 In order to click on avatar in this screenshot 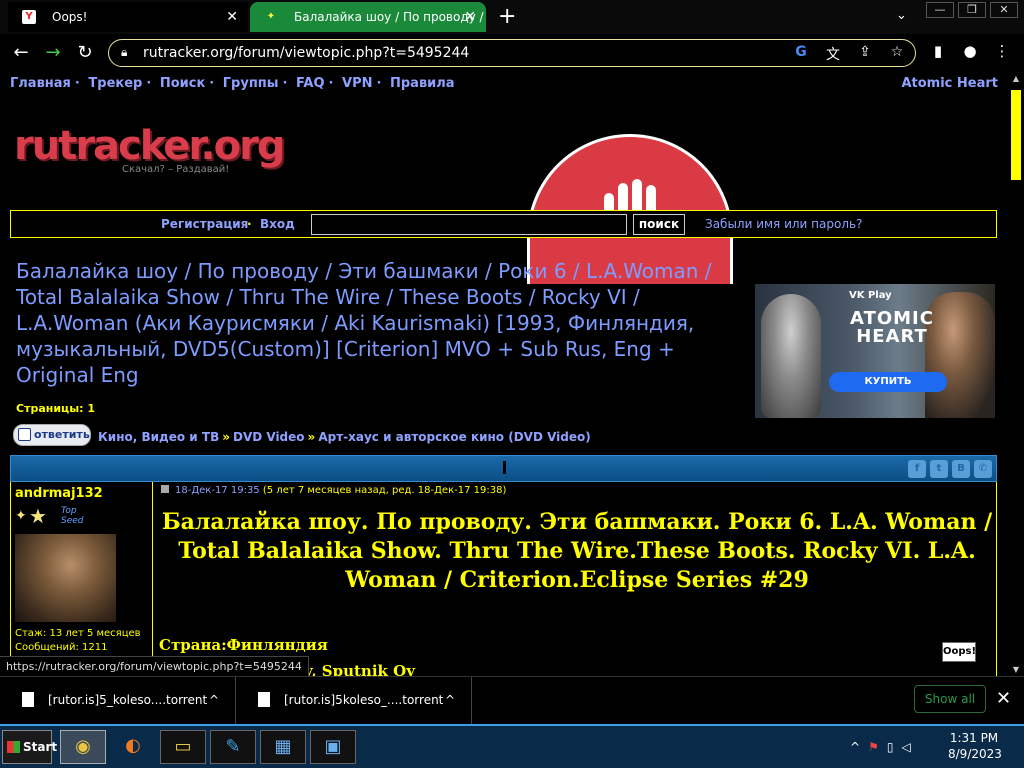, I will do `click(65, 578)`.